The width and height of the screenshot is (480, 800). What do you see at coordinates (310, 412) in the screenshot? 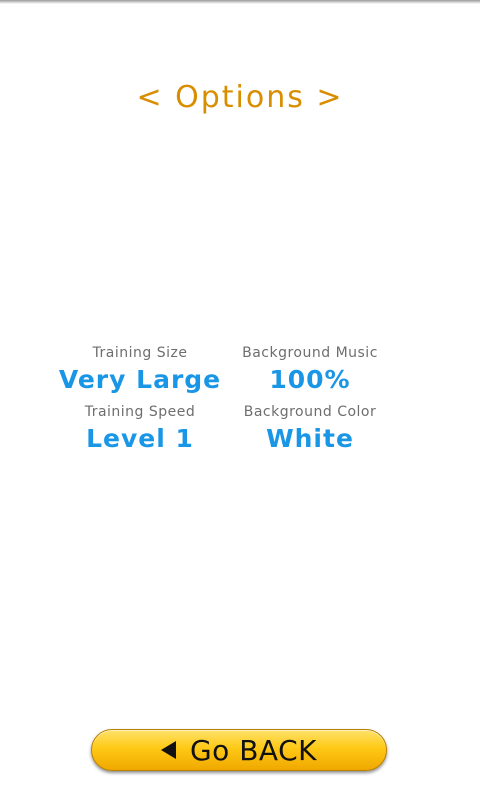
I see `background-color-label: Background Color` at bounding box center [310, 412].